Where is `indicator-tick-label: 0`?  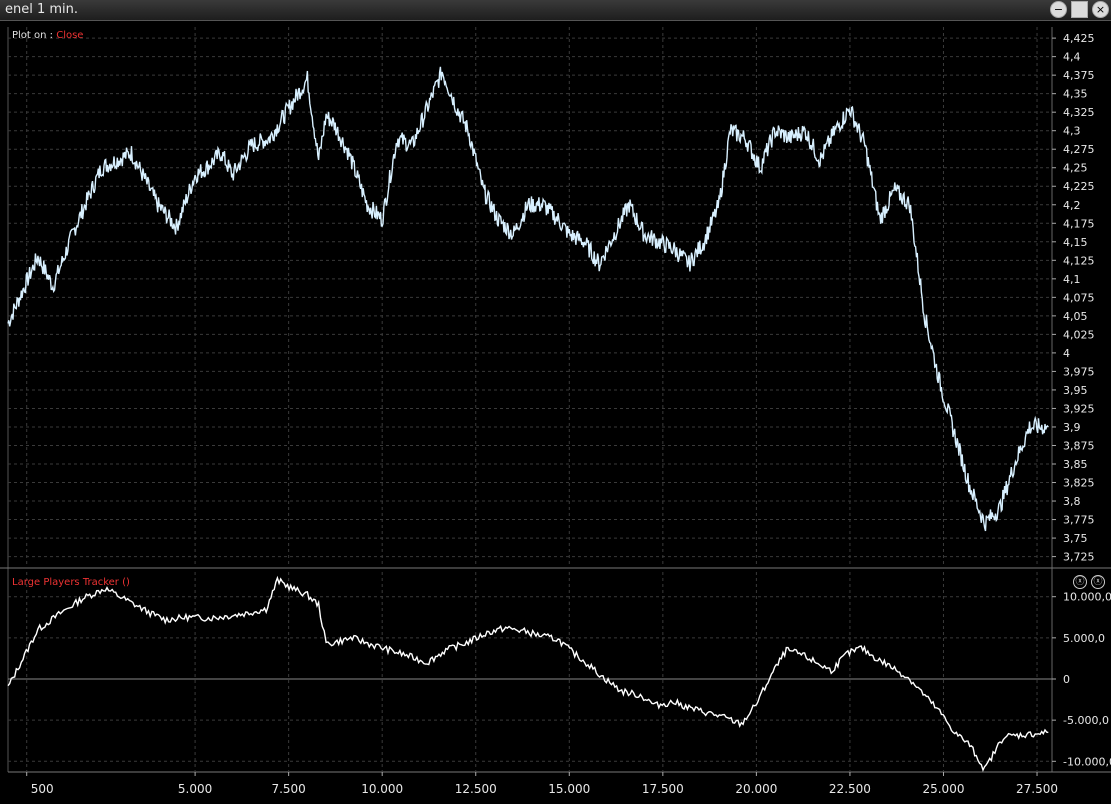 indicator-tick-label: 0 is located at coordinates (1066, 679).